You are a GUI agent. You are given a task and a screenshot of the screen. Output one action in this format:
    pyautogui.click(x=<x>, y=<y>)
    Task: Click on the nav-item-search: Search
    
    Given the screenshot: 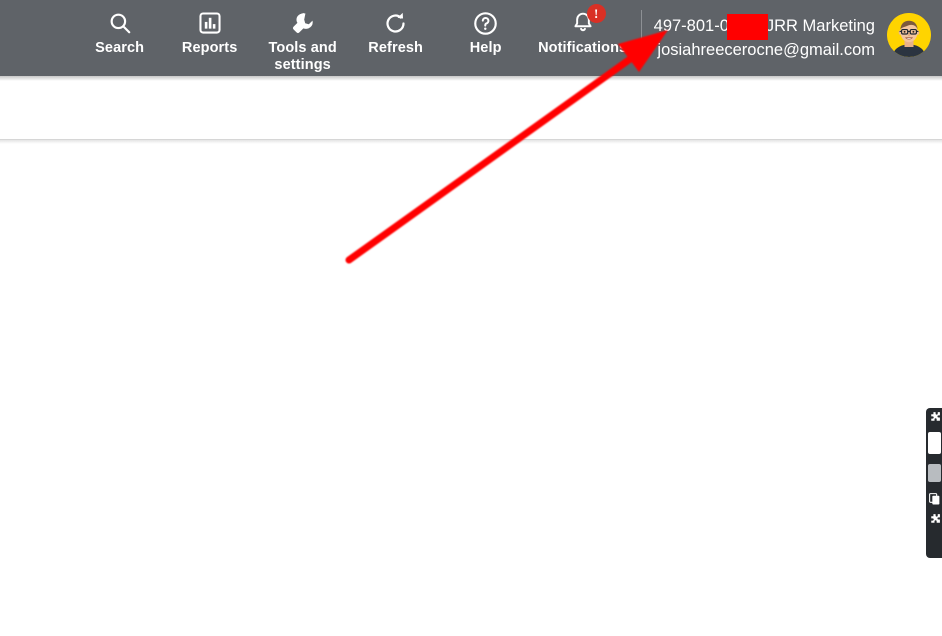 What is the action you would take?
    pyautogui.click(x=120, y=38)
    